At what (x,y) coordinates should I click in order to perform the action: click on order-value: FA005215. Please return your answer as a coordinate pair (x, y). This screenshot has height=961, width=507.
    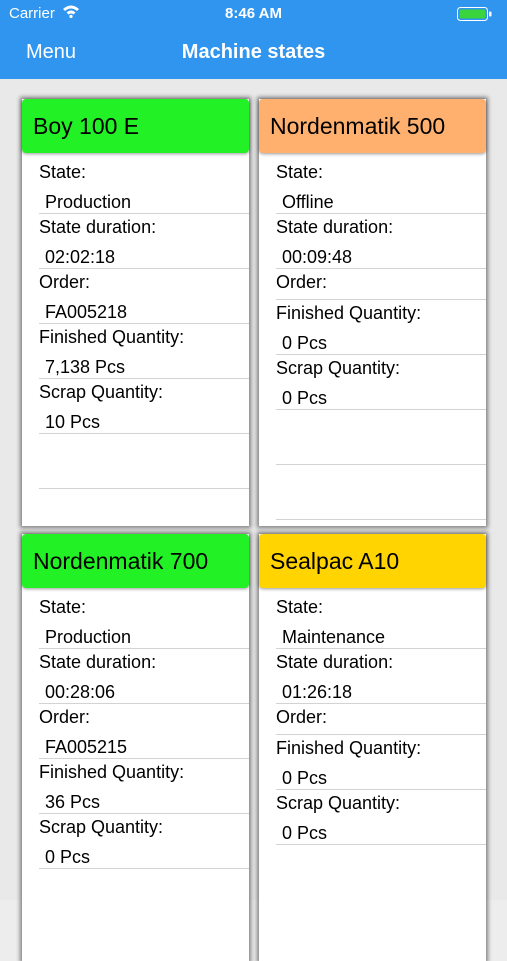
    Looking at the image, I should click on (86, 747).